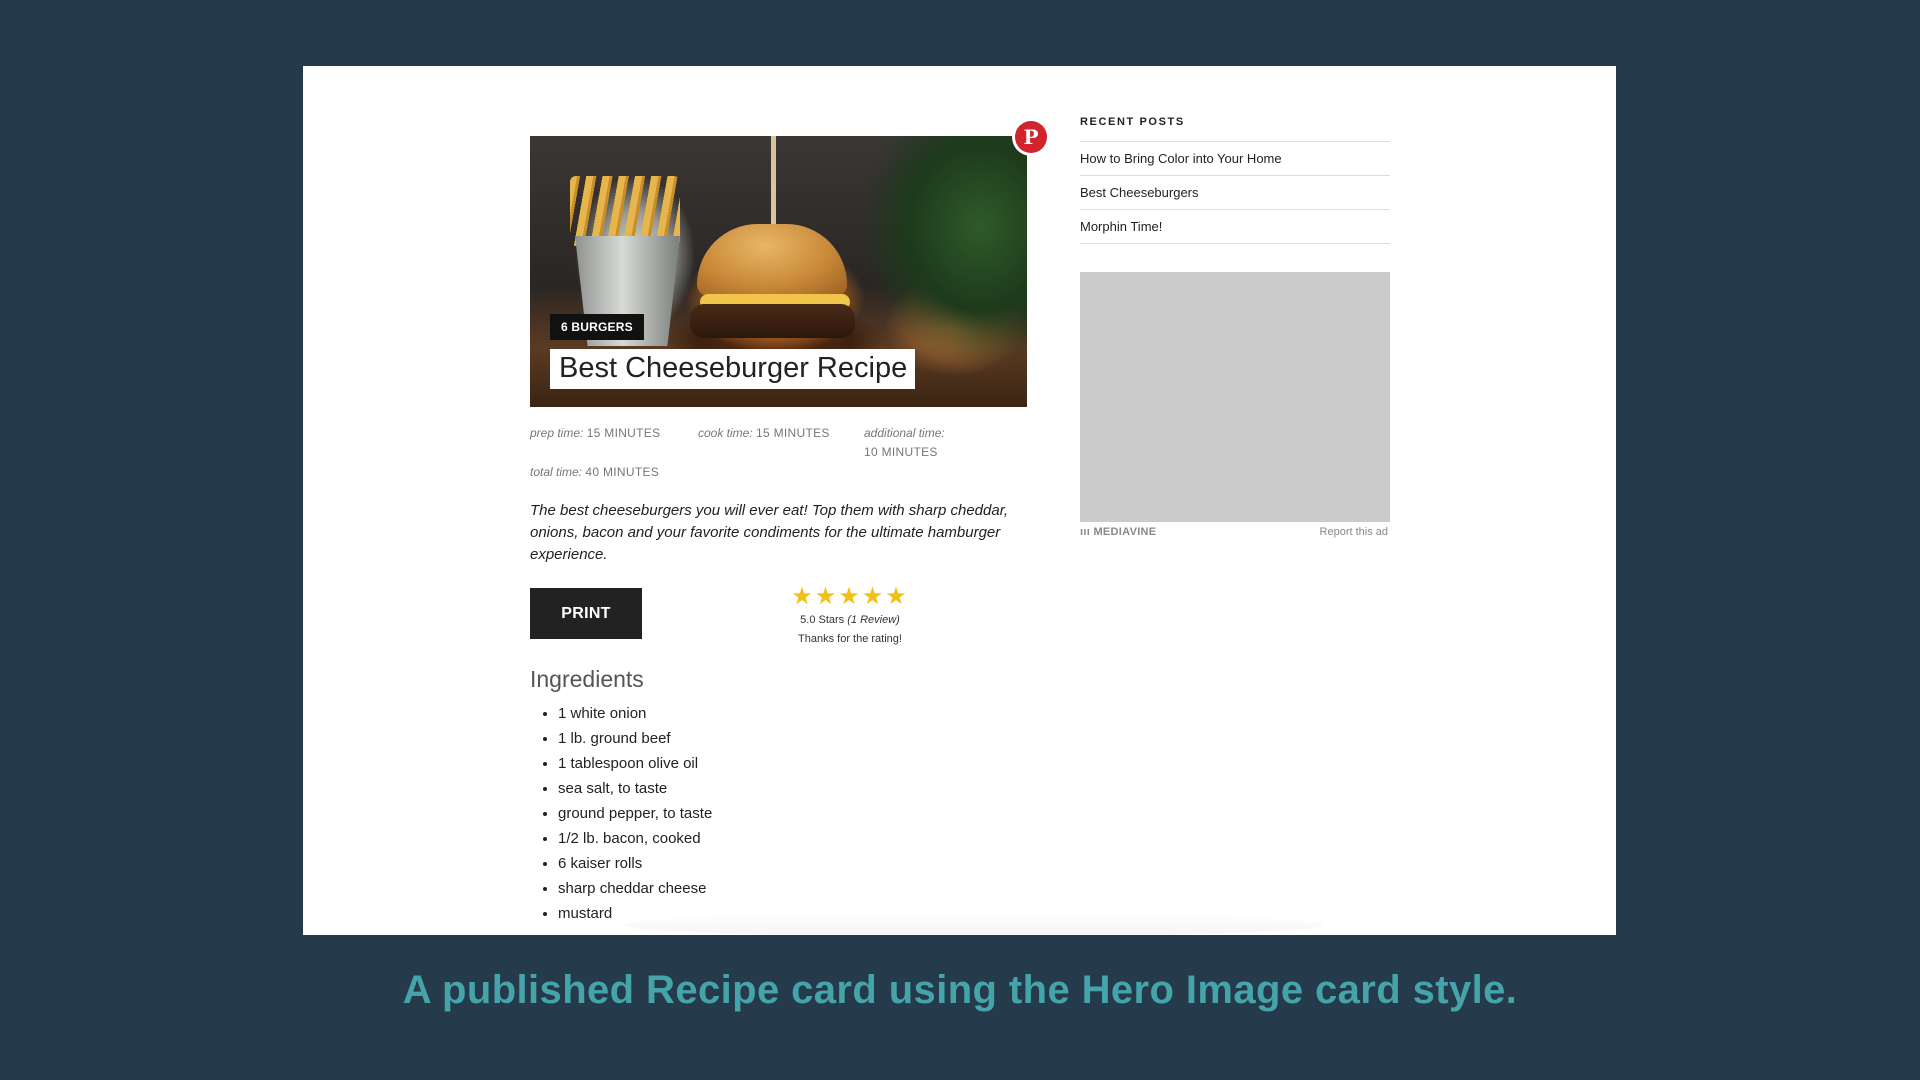 This screenshot has height=1080, width=1920. What do you see at coordinates (772, 260) in the screenshot?
I see `burger-bun-graphic` at bounding box center [772, 260].